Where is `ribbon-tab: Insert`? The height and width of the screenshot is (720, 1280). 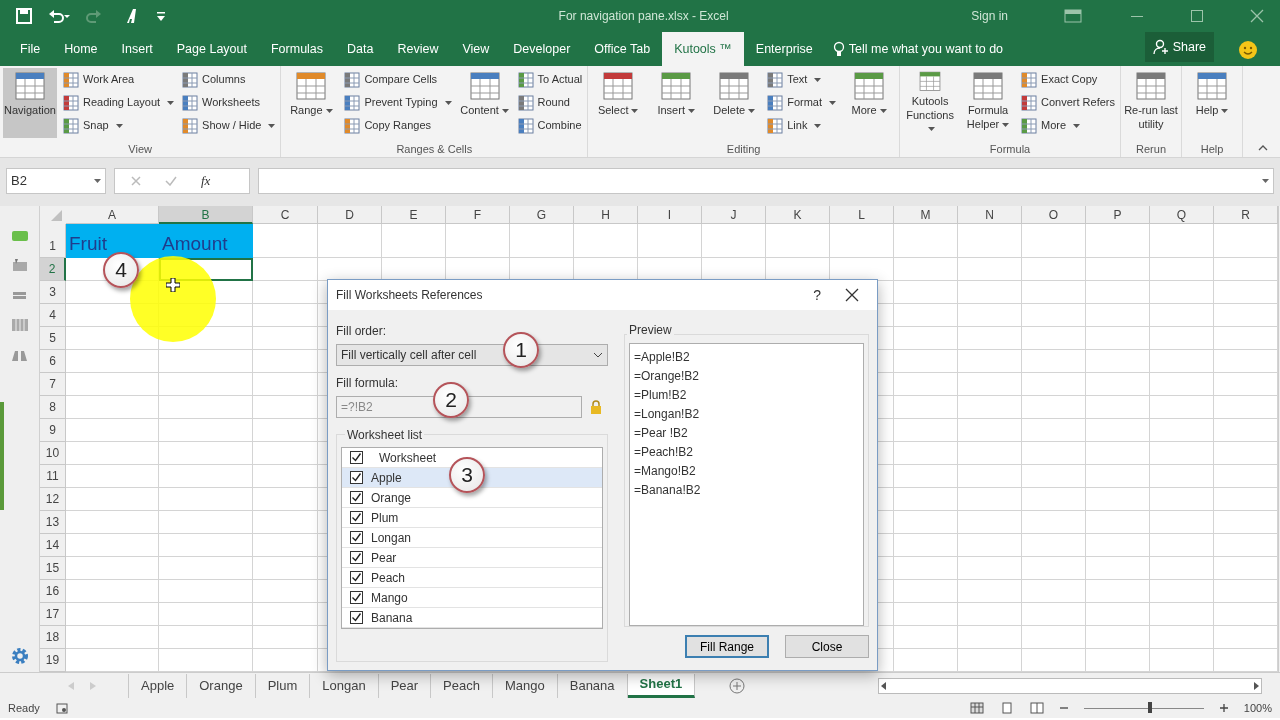
ribbon-tab: Insert is located at coordinates (137, 49).